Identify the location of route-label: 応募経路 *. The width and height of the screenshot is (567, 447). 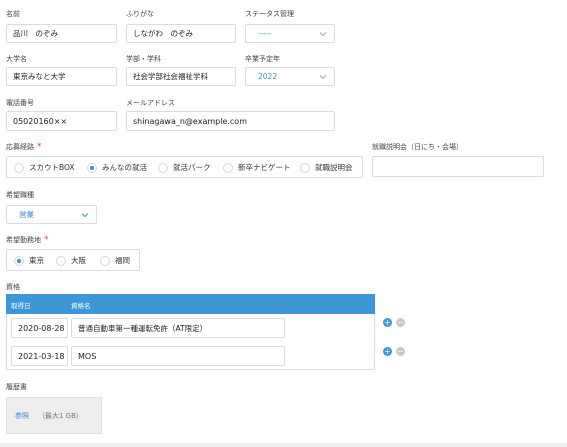
(24, 147).